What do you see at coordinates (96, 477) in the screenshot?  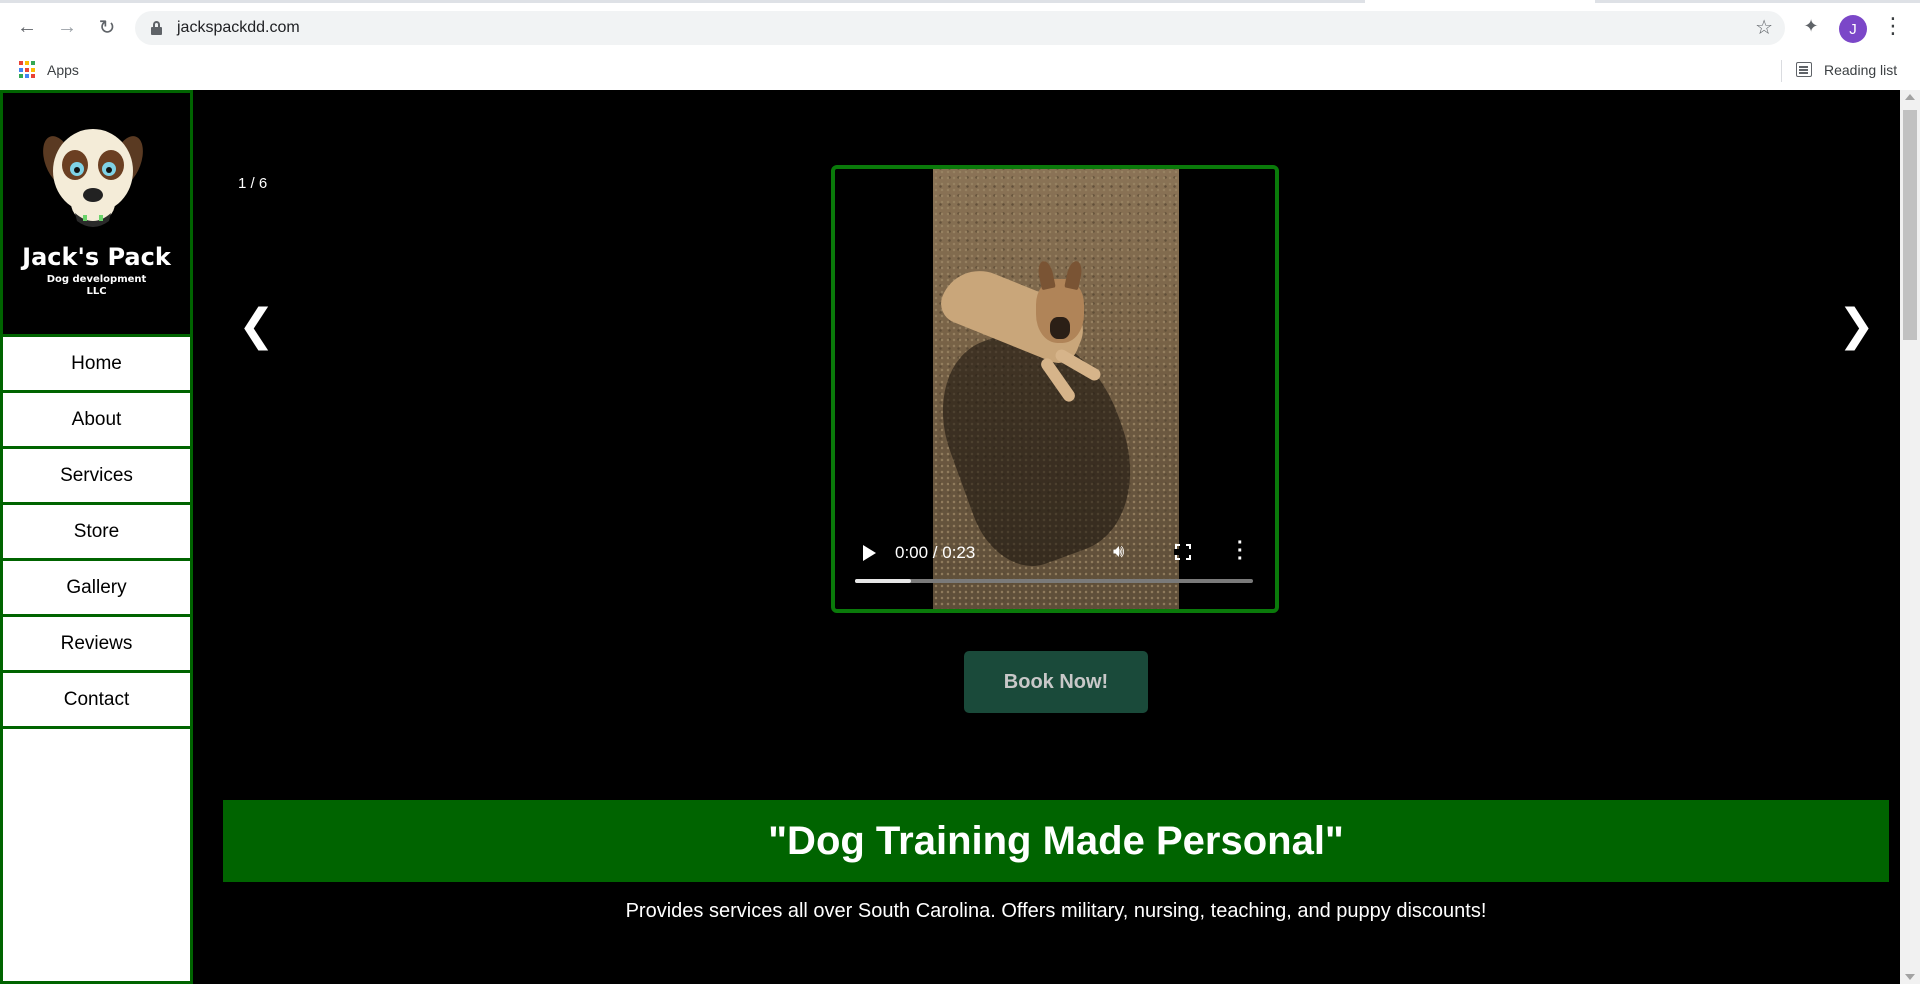 I see `sidebar-item-services: Services` at bounding box center [96, 477].